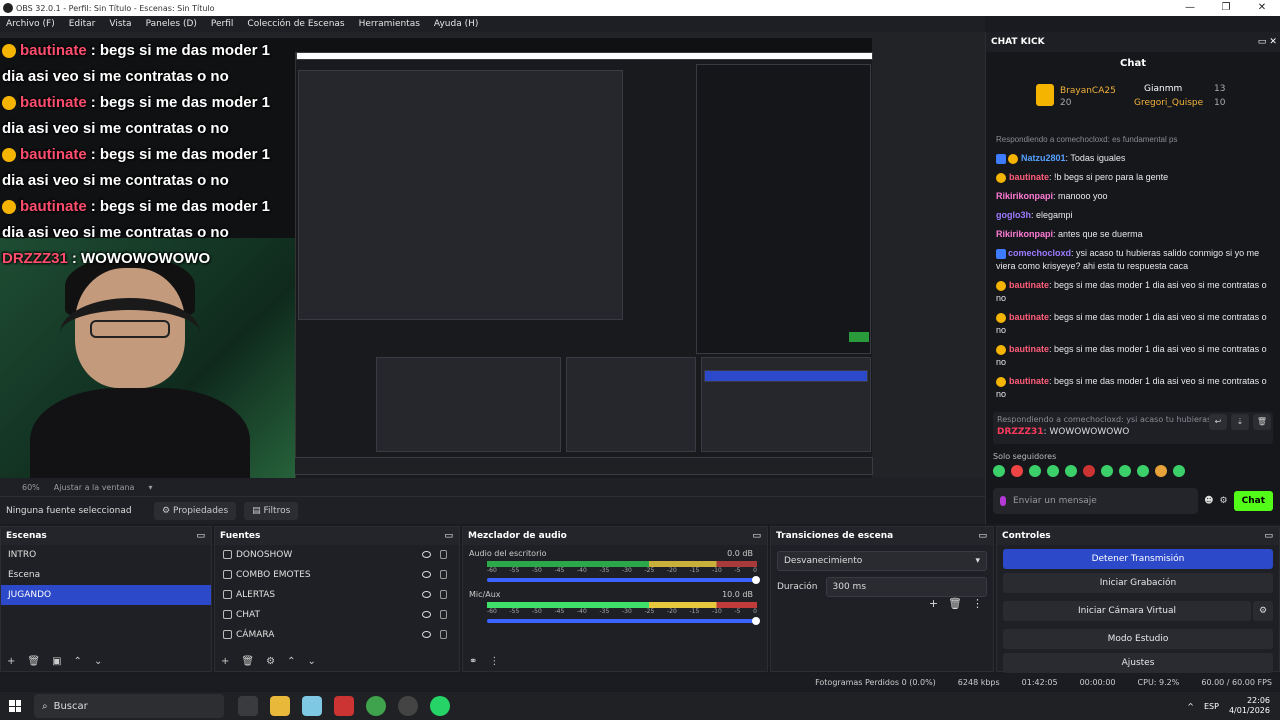  What do you see at coordinates (171, 24) in the screenshot?
I see `menu-docks: Paneles (D)` at bounding box center [171, 24].